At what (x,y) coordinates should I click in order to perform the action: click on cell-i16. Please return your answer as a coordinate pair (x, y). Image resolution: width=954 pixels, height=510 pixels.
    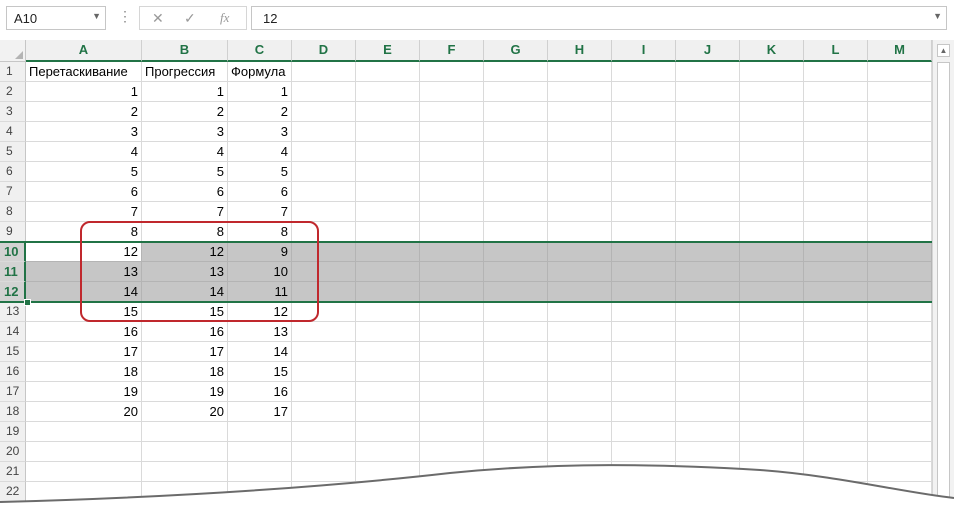
    Looking at the image, I should click on (644, 372).